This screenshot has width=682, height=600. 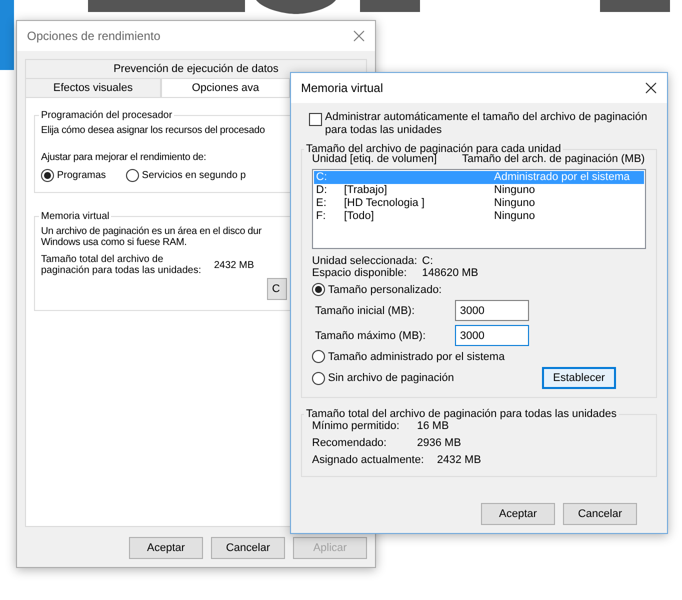 I want to click on max-size-label: Tamaño máximo (MB):, so click(x=371, y=336).